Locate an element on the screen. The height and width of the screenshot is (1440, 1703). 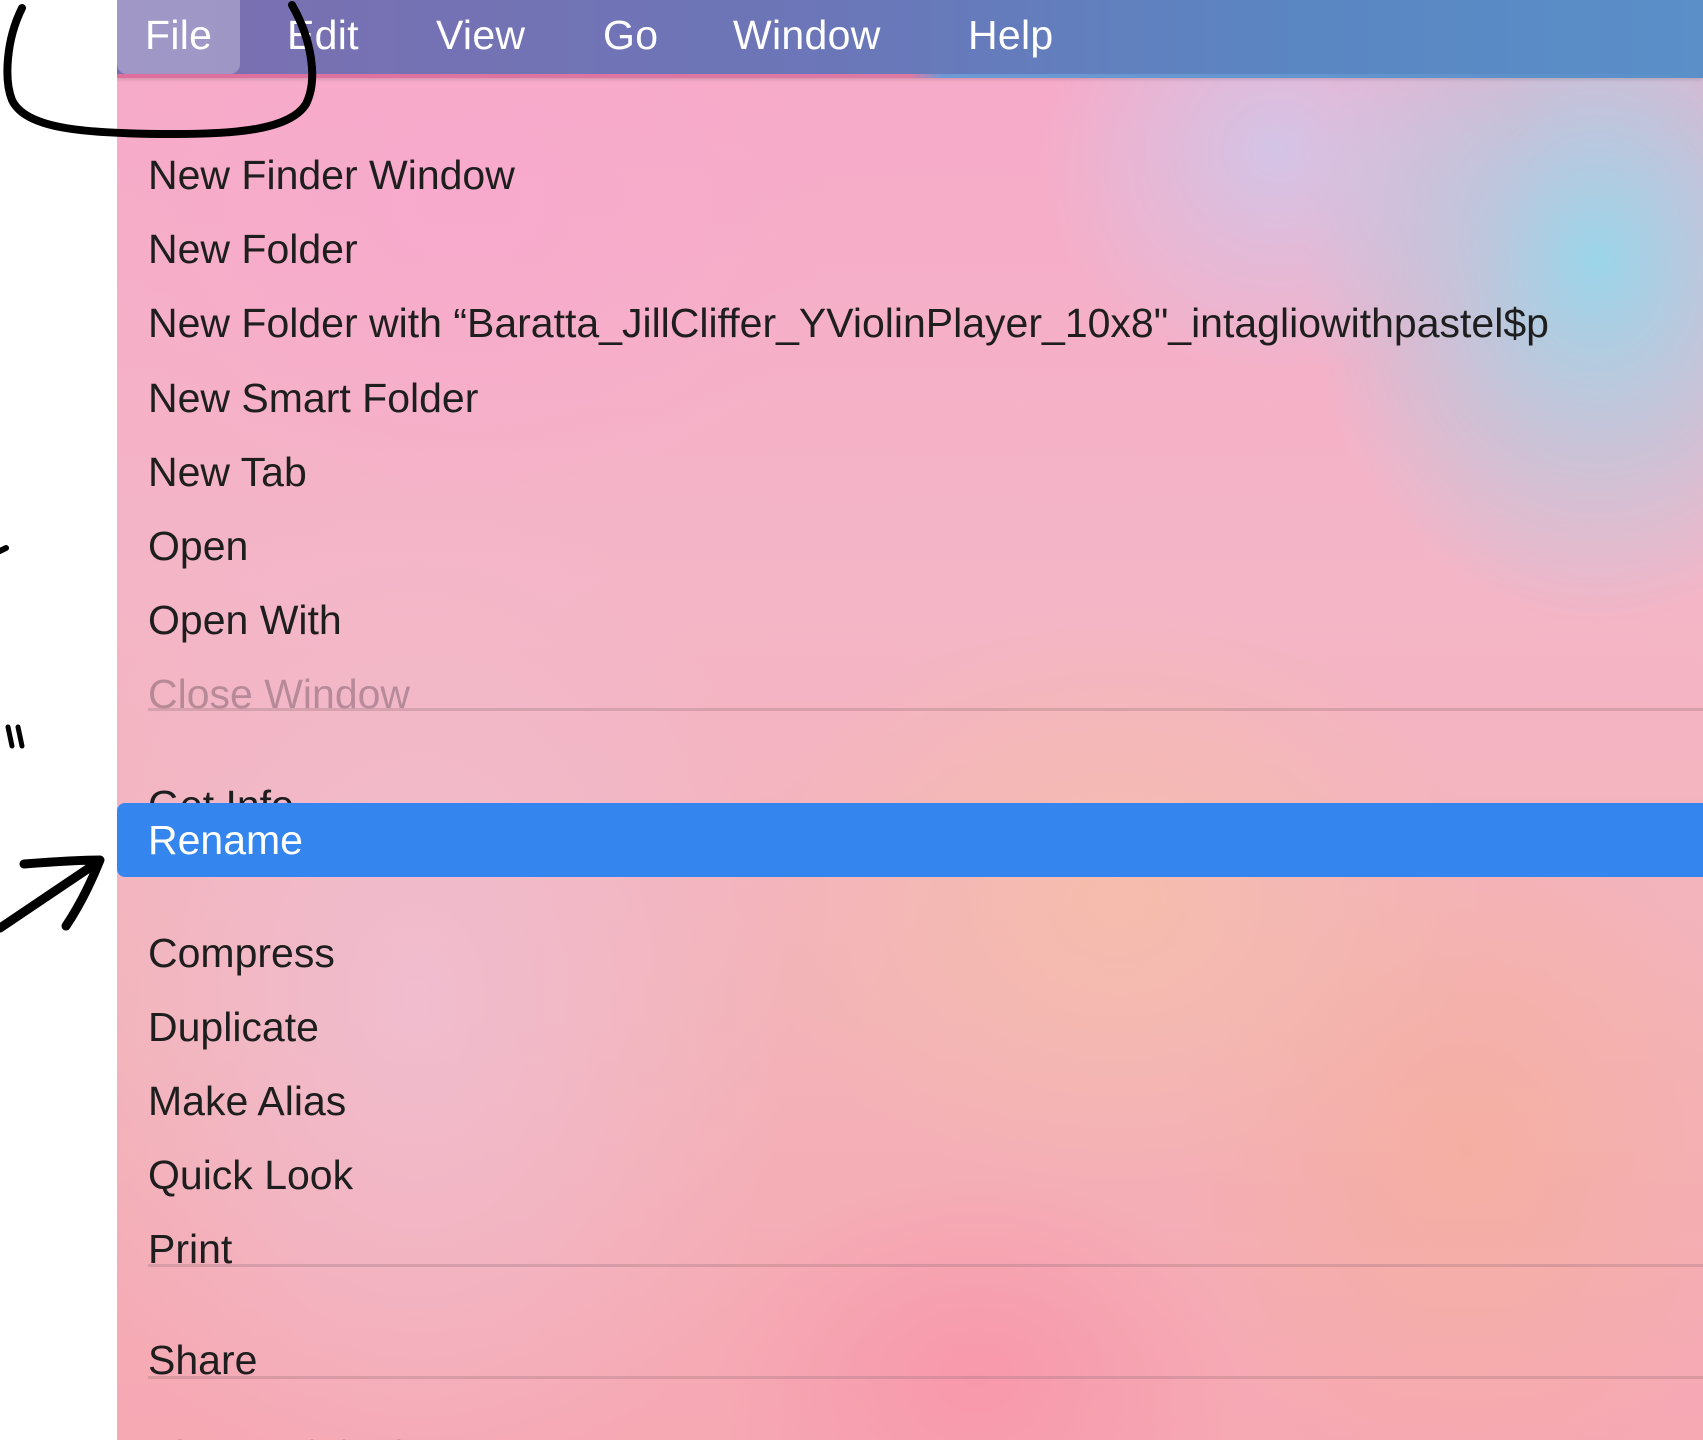
menu-item-compress: Compress is located at coordinates (910, 953).